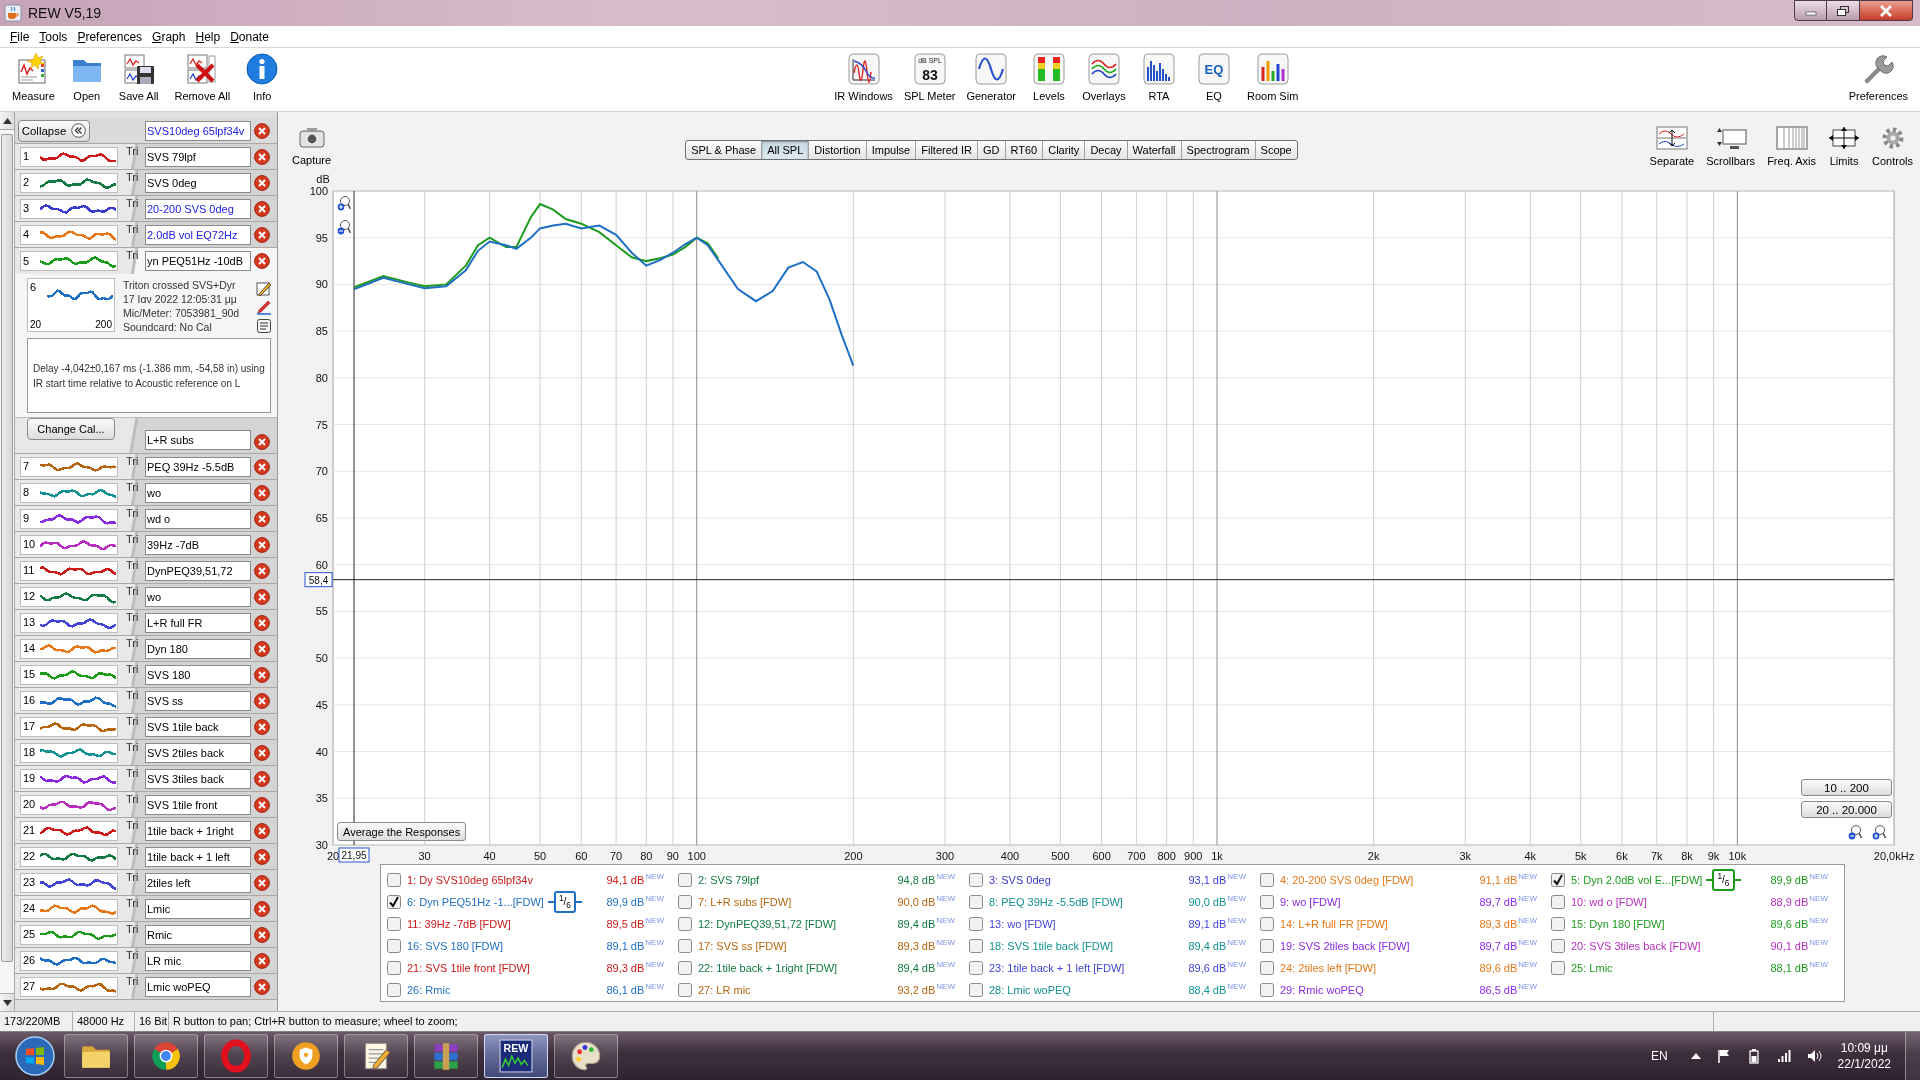 This screenshot has height=1080, width=1920. I want to click on legend-label: 25: Lmic, so click(1592, 968).